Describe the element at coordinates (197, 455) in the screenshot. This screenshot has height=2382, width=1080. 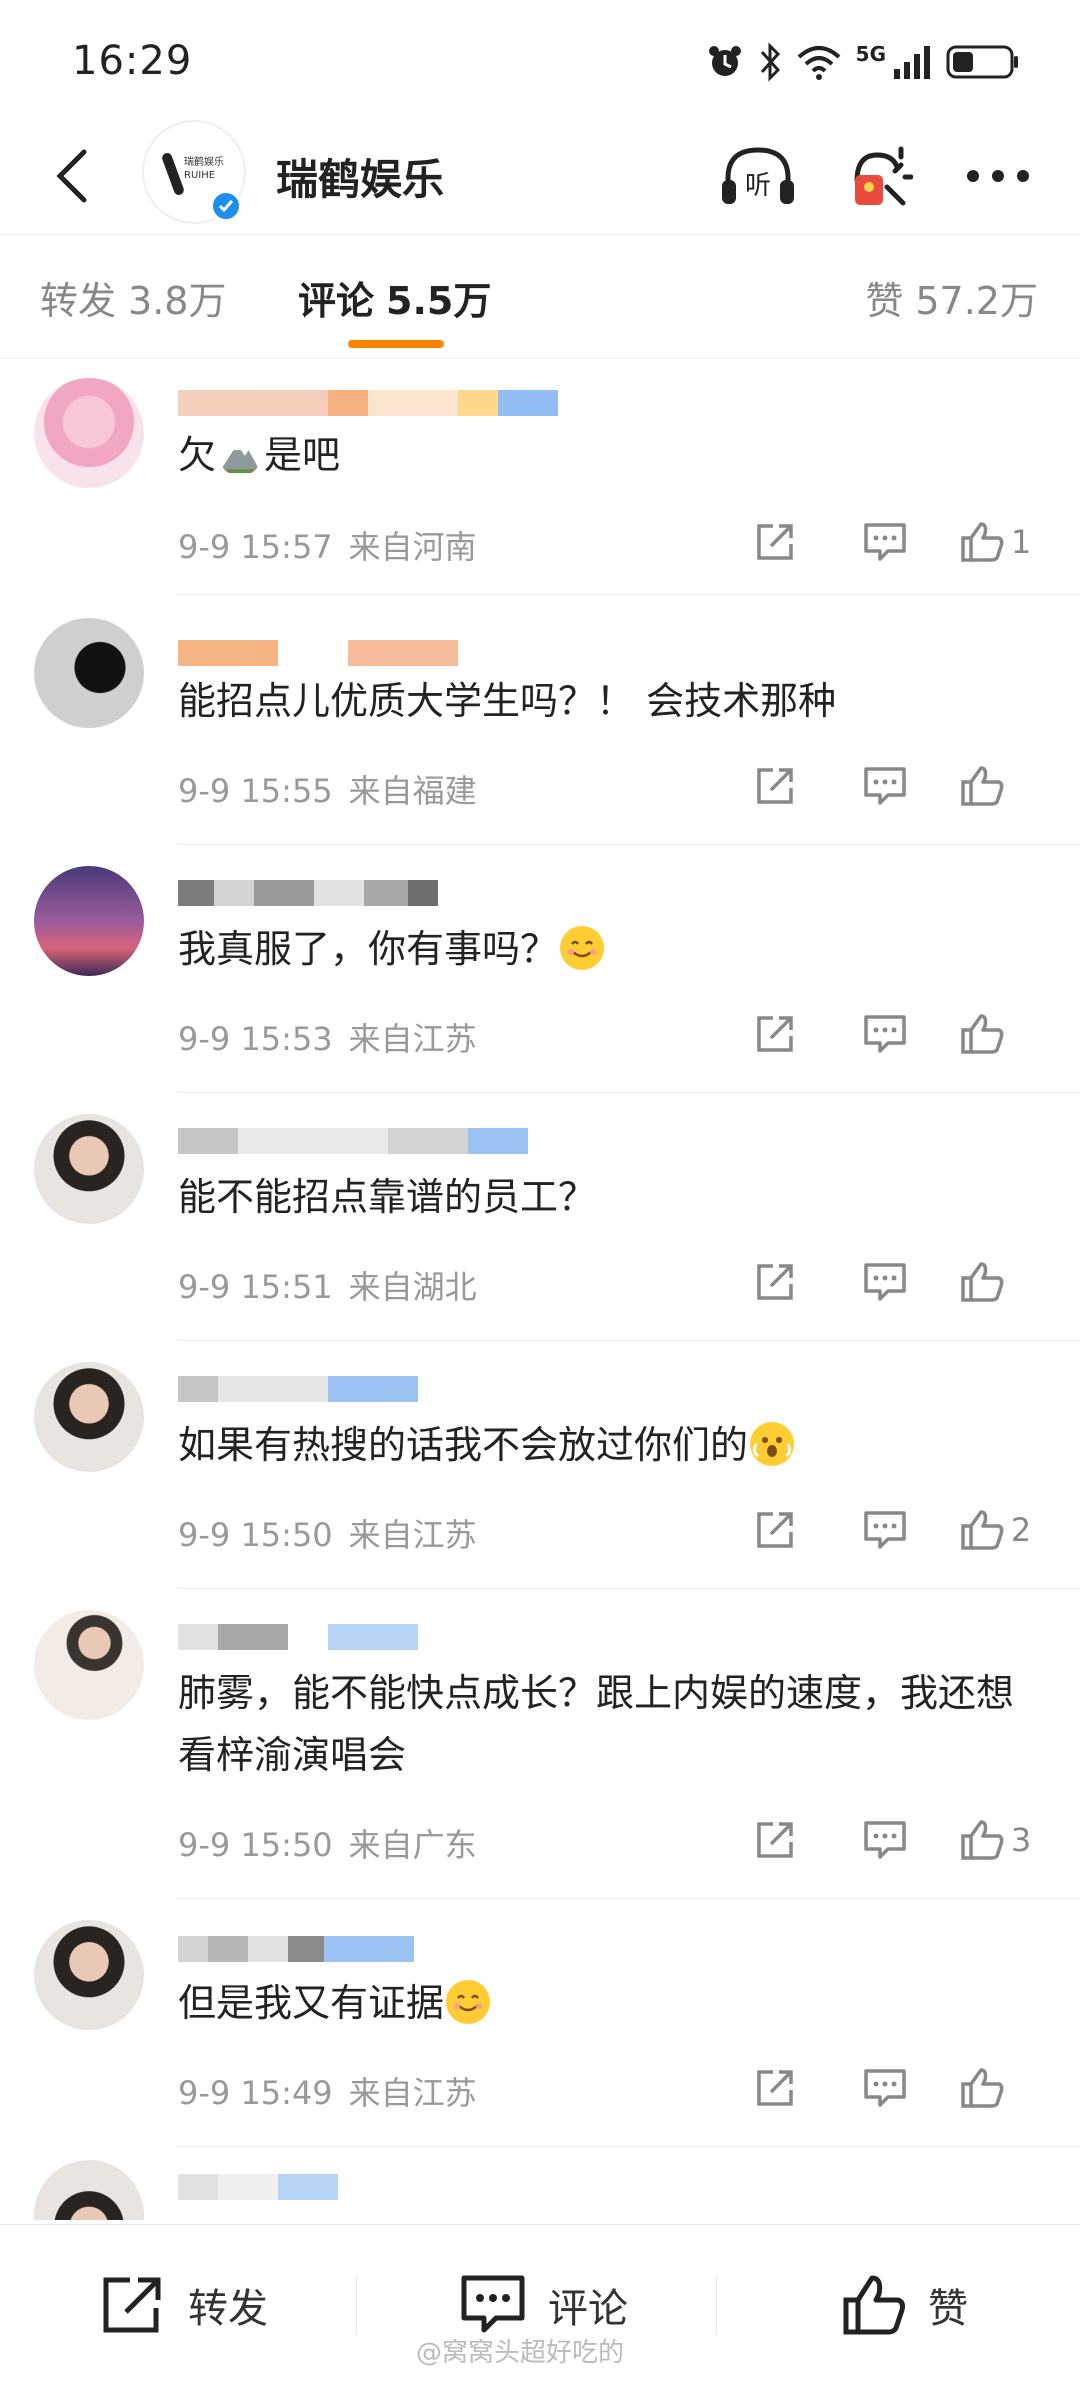
I see `comment-text-part: 欠` at that location.